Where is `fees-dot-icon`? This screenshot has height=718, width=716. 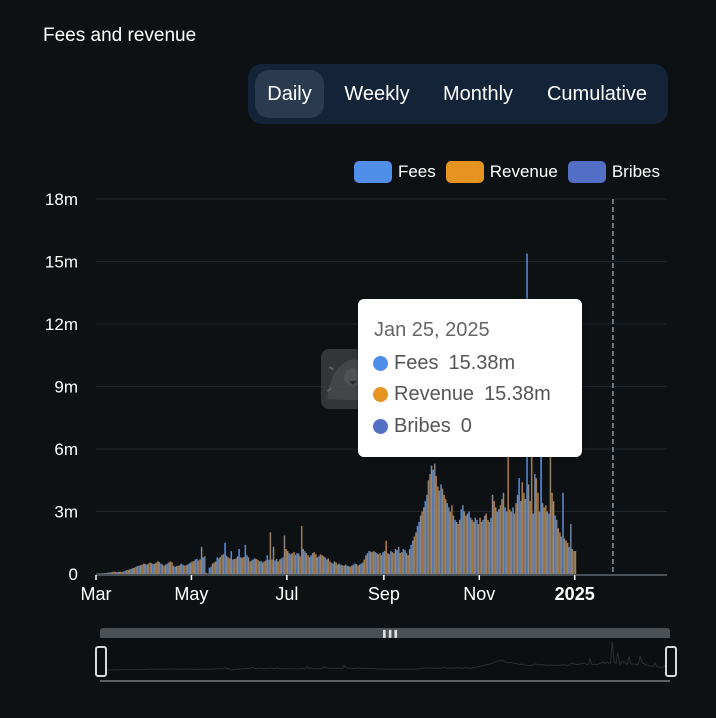 fees-dot-icon is located at coordinates (380, 363).